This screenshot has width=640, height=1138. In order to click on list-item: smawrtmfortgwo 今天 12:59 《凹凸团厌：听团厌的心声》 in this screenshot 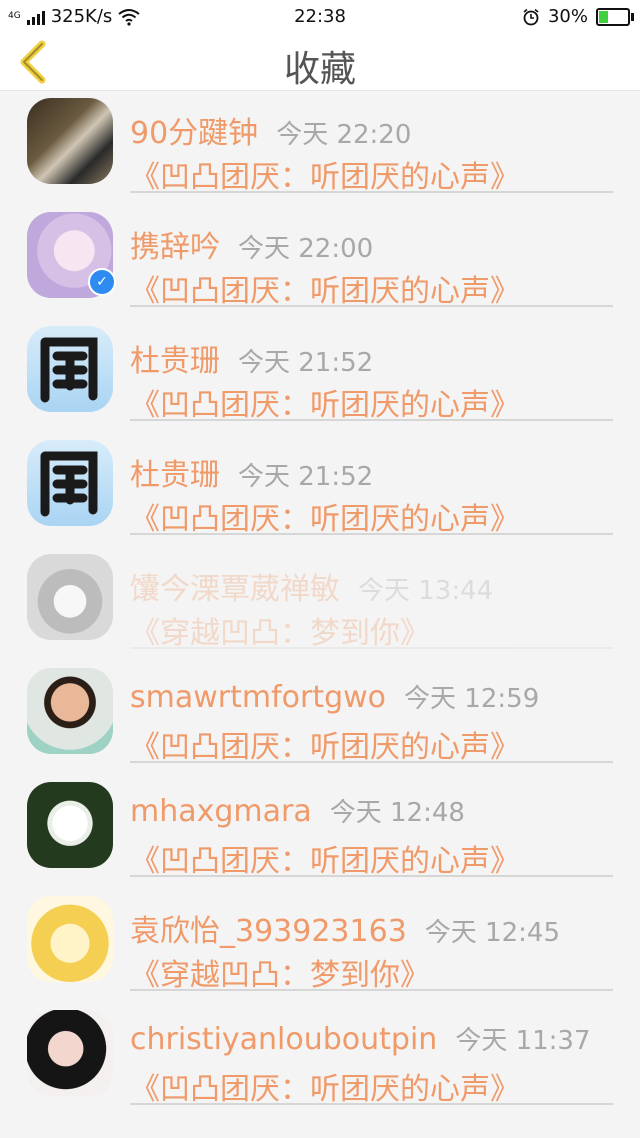, I will do `click(320, 717)`.